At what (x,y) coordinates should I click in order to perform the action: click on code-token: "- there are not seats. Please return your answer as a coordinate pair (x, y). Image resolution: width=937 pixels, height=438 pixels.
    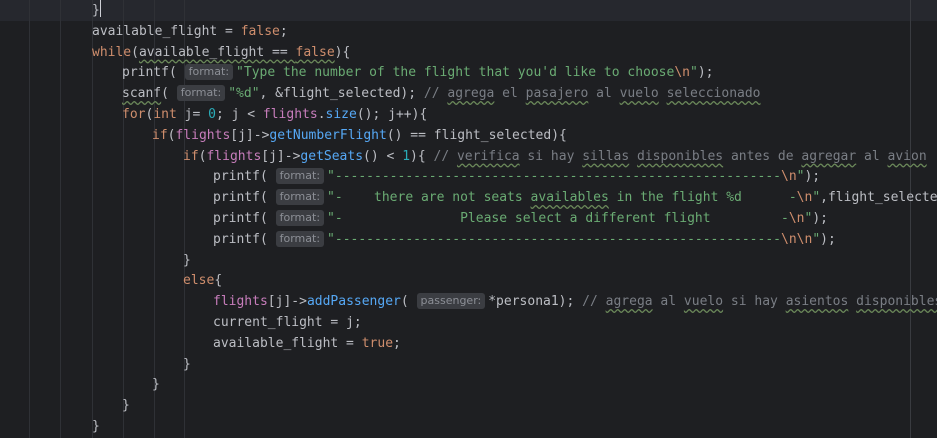
    Looking at the image, I should click on (429, 198).